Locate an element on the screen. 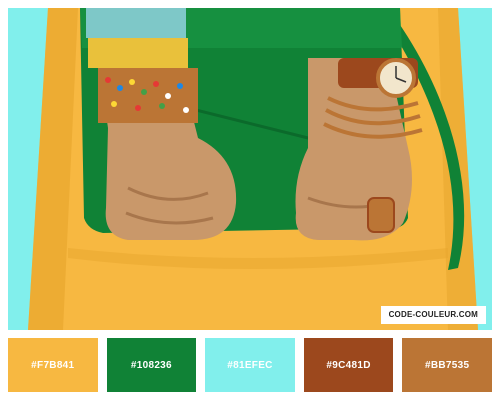 The image size is (500, 400). swatch-2: #108236 is located at coordinates (151, 365).